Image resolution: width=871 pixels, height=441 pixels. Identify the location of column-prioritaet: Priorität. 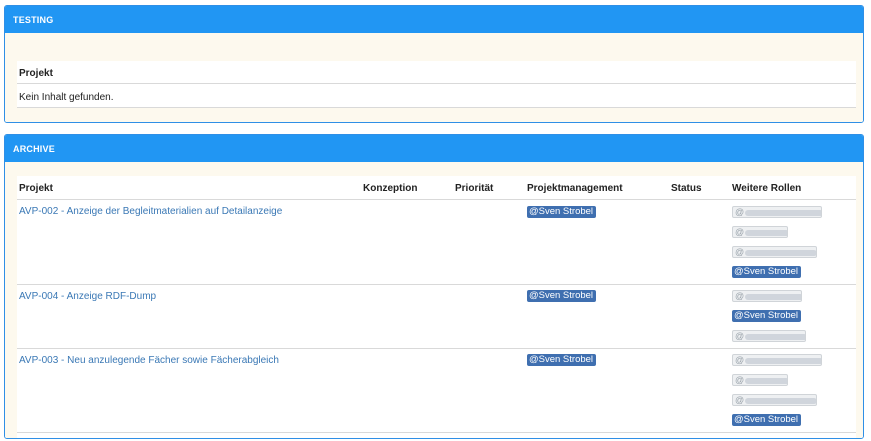
(474, 188).